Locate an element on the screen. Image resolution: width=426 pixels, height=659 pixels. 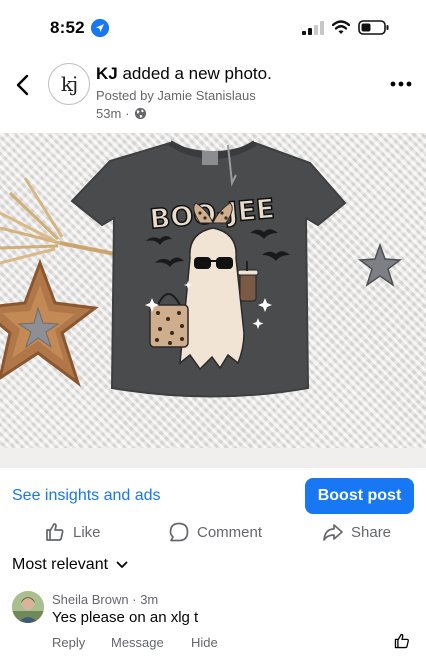
reply-button: Reply is located at coordinates (68, 642).